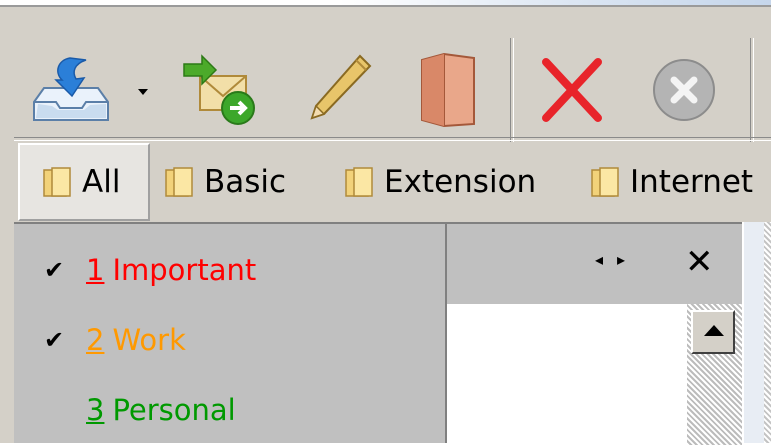  What do you see at coordinates (101, 182) in the screenshot?
I see `tab-label: All` at bounding box center [101, 182].